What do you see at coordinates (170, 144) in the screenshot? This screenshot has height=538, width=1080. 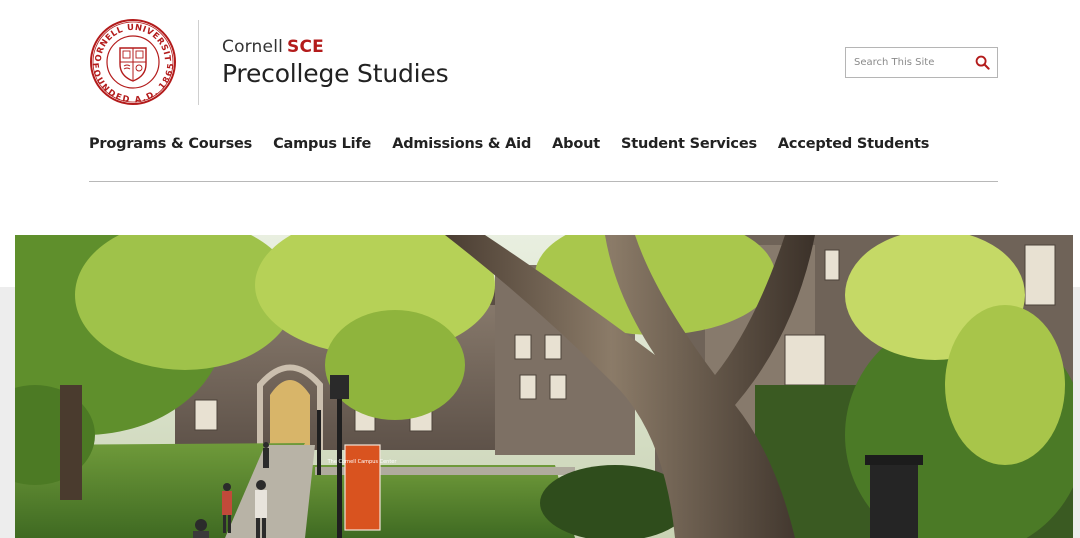 I see `nav-item-programs-courses: Programs & Courses` at bounding box center [170, 144].